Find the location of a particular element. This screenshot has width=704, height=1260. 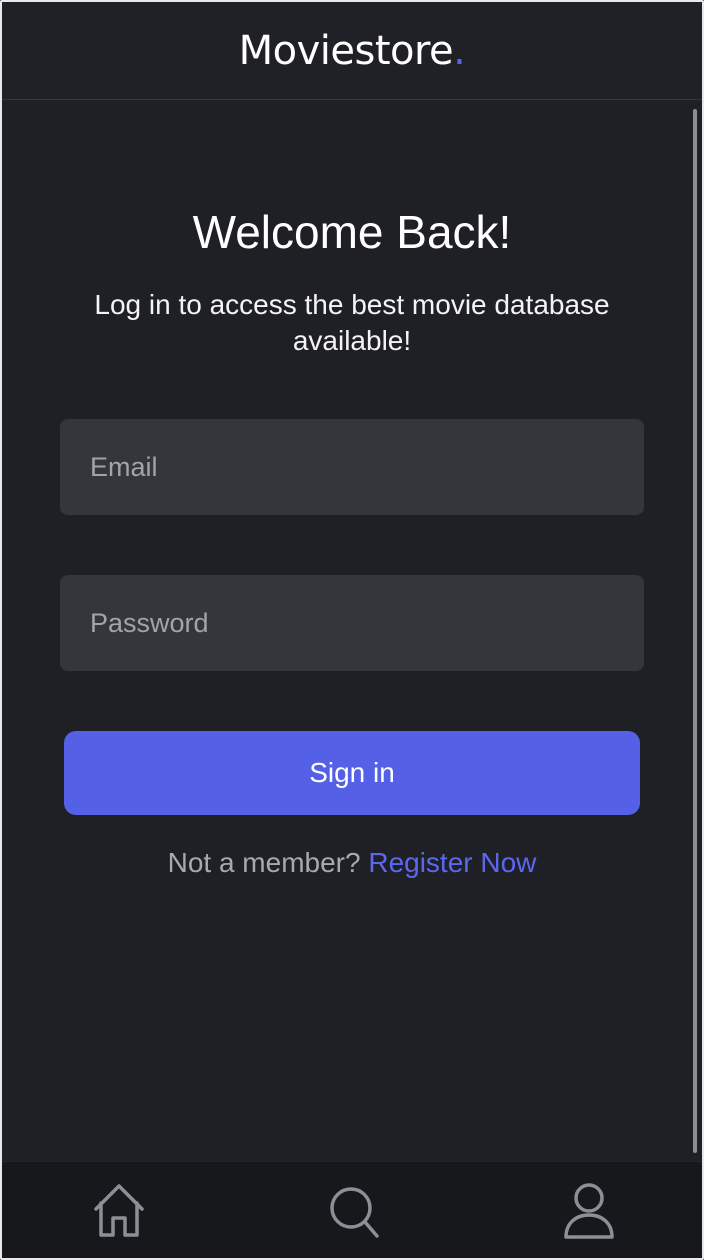

member-prompt-text: Not a member? is located at coordinates (264, 862).